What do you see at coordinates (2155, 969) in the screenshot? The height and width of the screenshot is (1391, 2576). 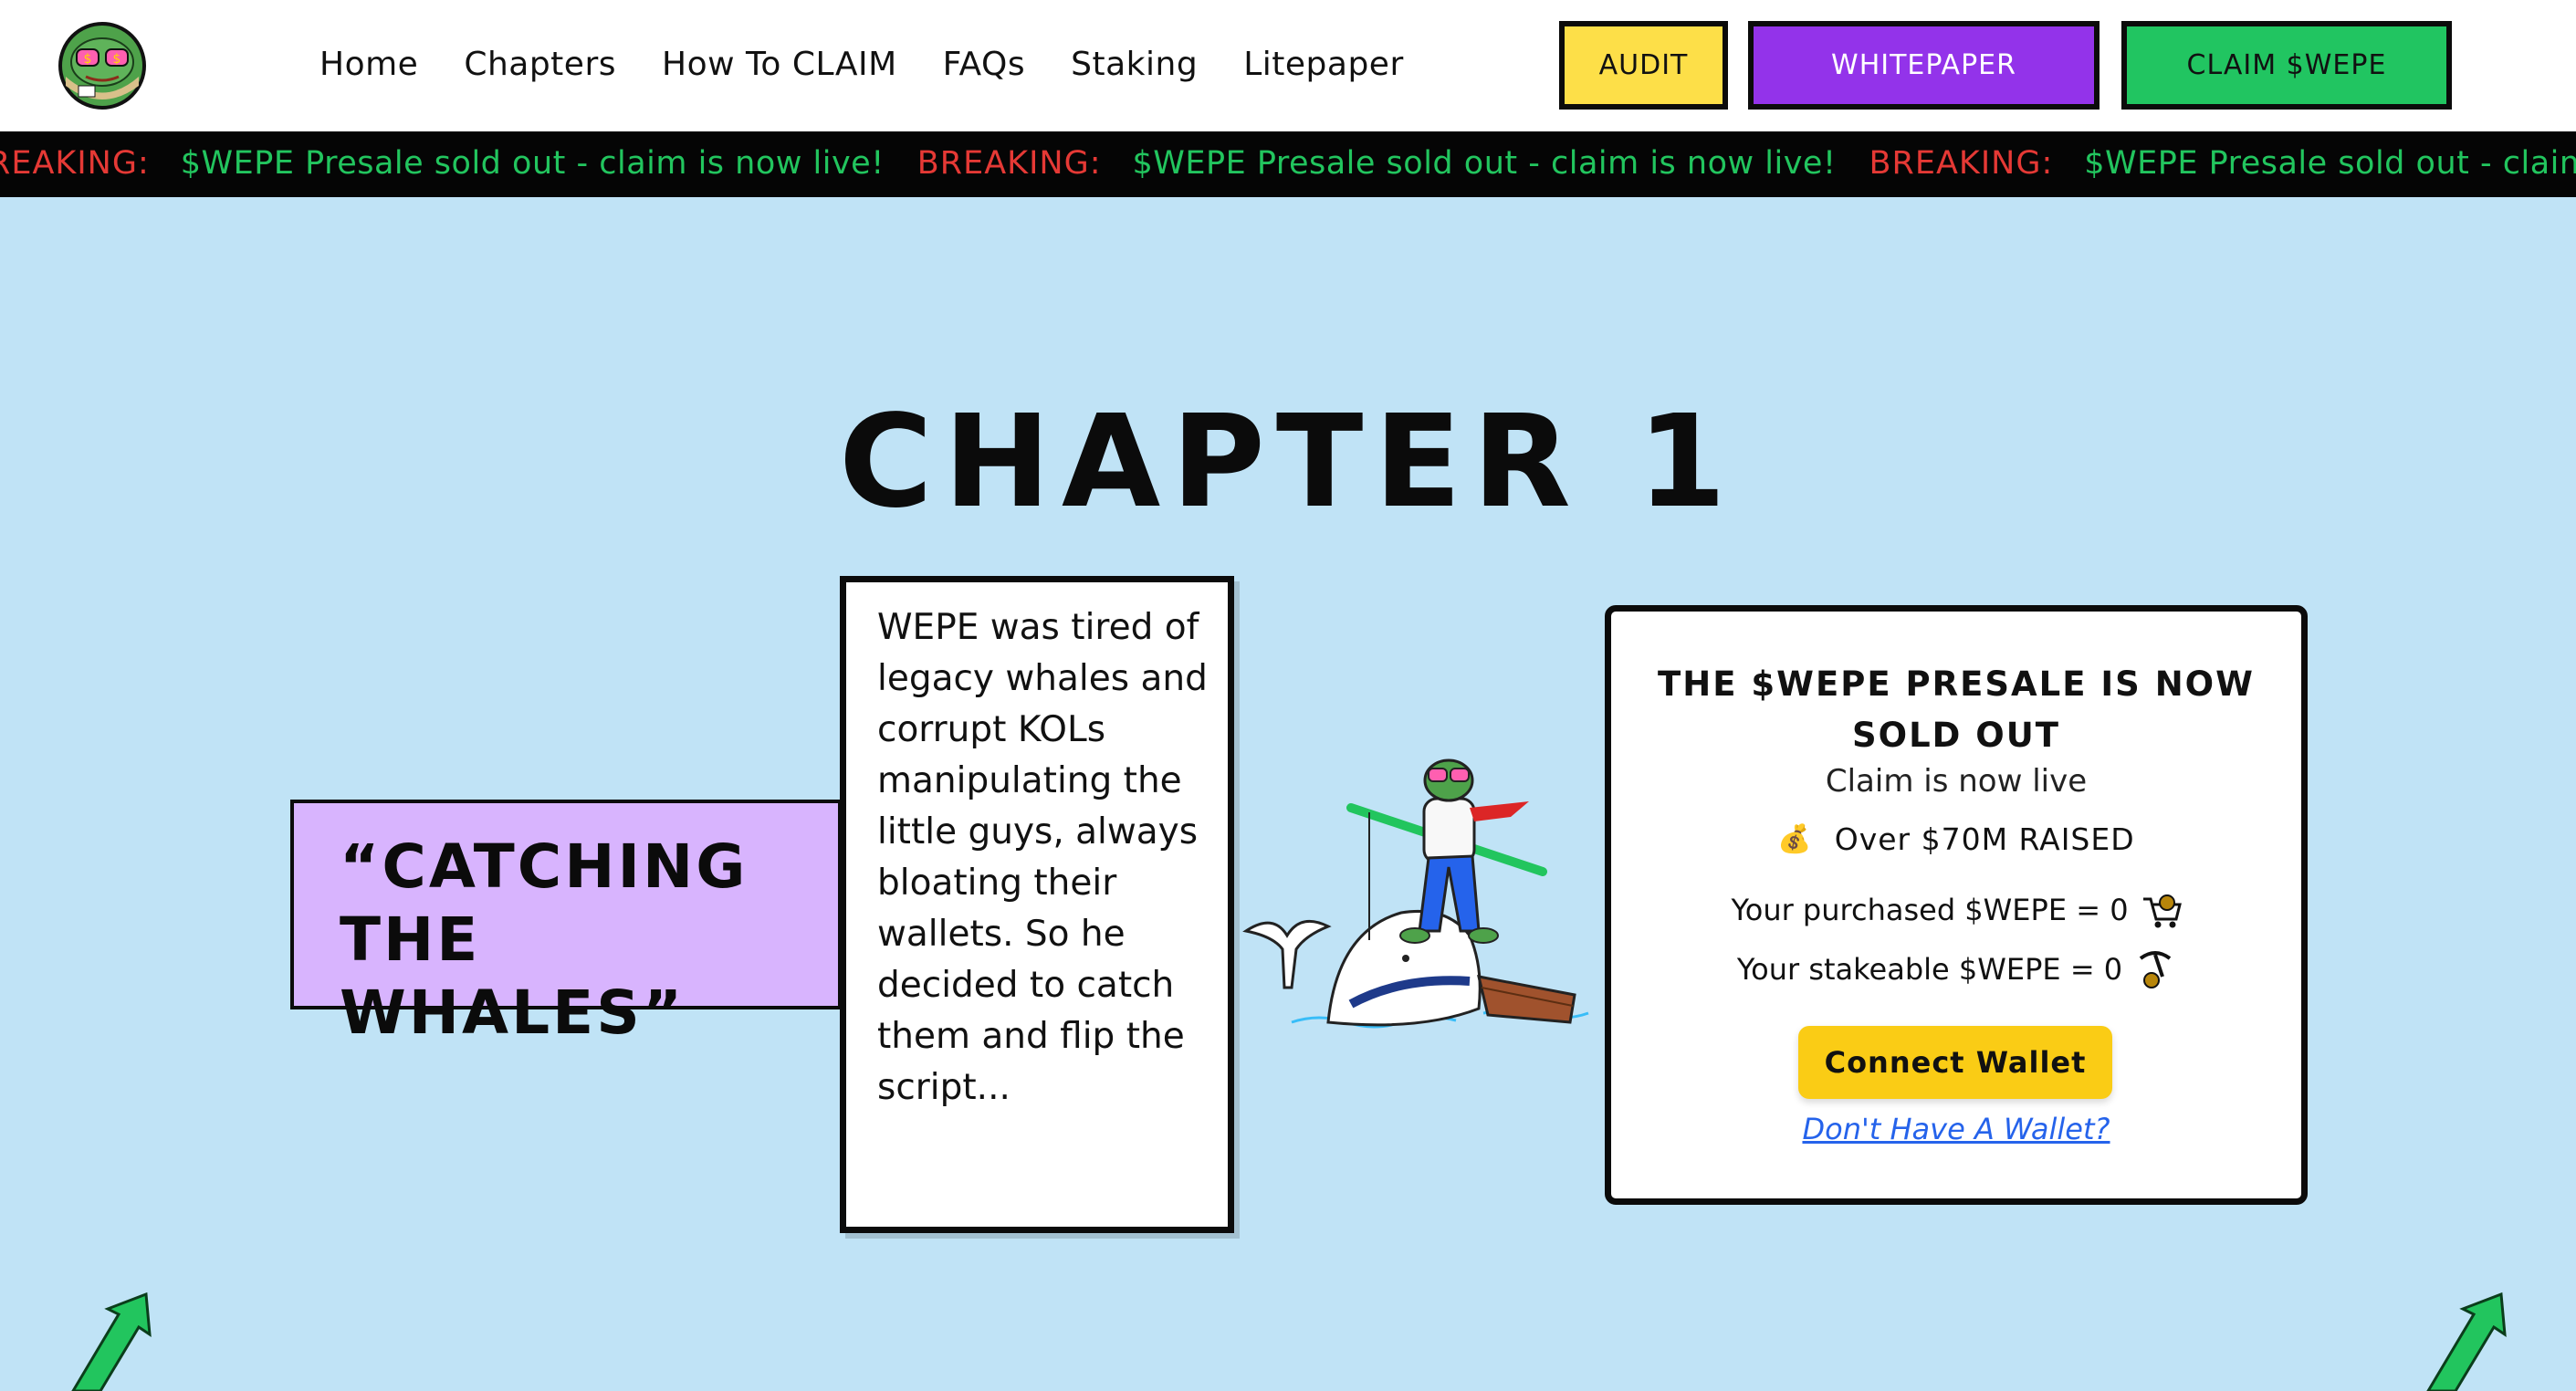 I see `pickaxe-coin-icon` at bounding box center [2155, 969].